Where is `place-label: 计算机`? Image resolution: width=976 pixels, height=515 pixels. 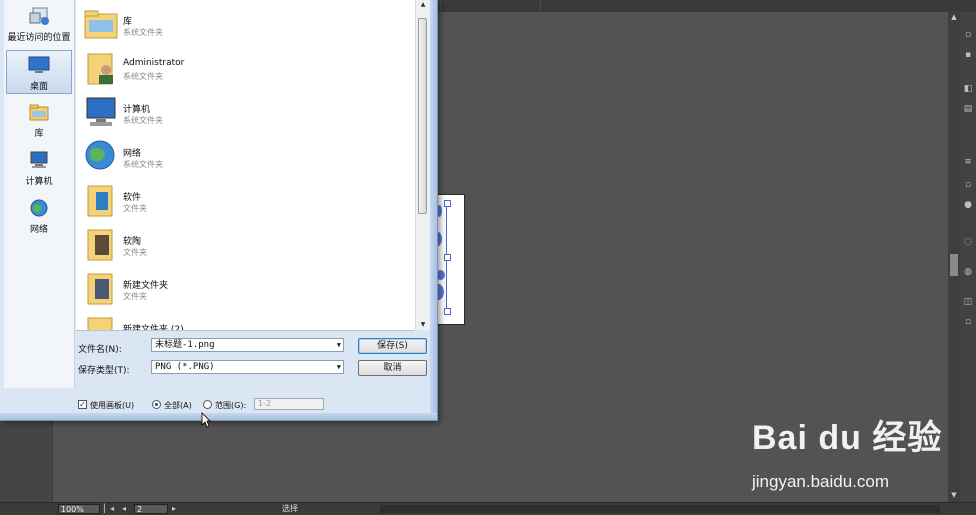 place-label: 计算机 is located at coordinates (39, 182).